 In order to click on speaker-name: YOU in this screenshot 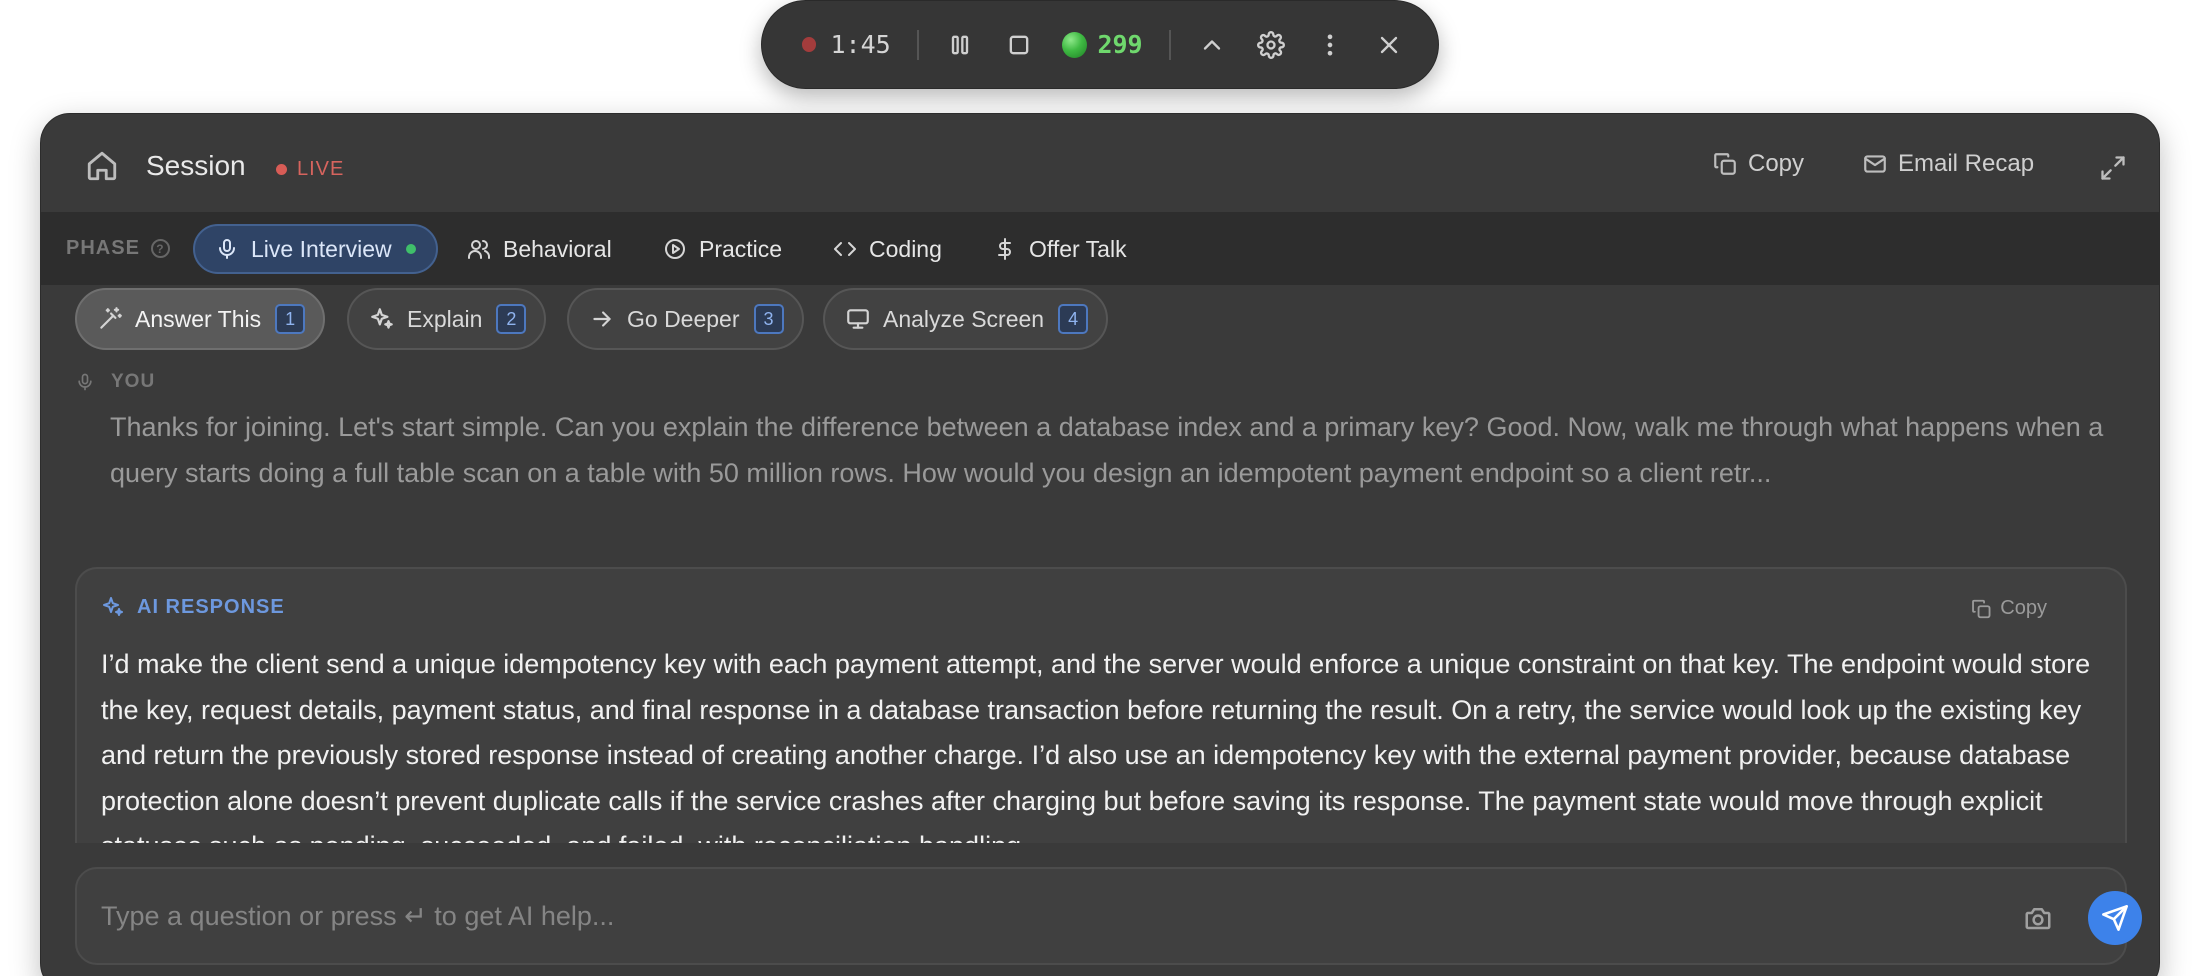, I will do `click(133, 381)`.